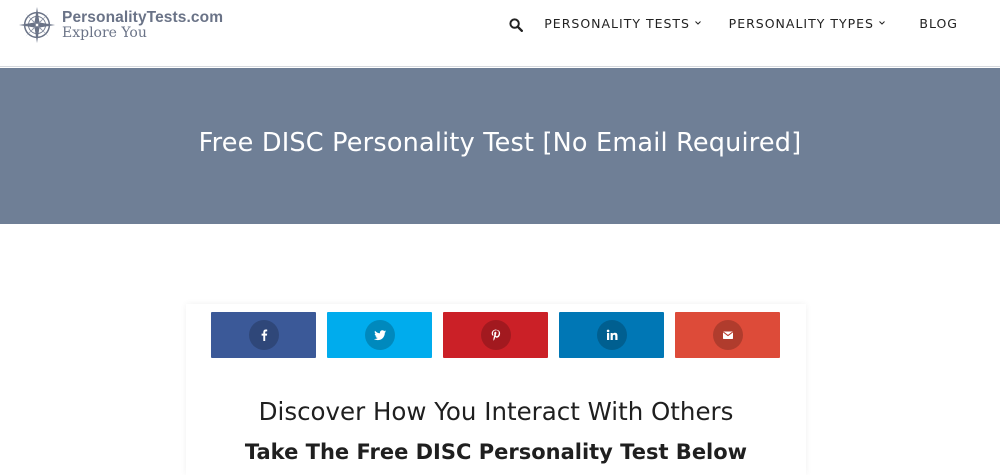 This screenshot has height=475, width=1000. I want to click on pinterest-icon, so click(495, 335).